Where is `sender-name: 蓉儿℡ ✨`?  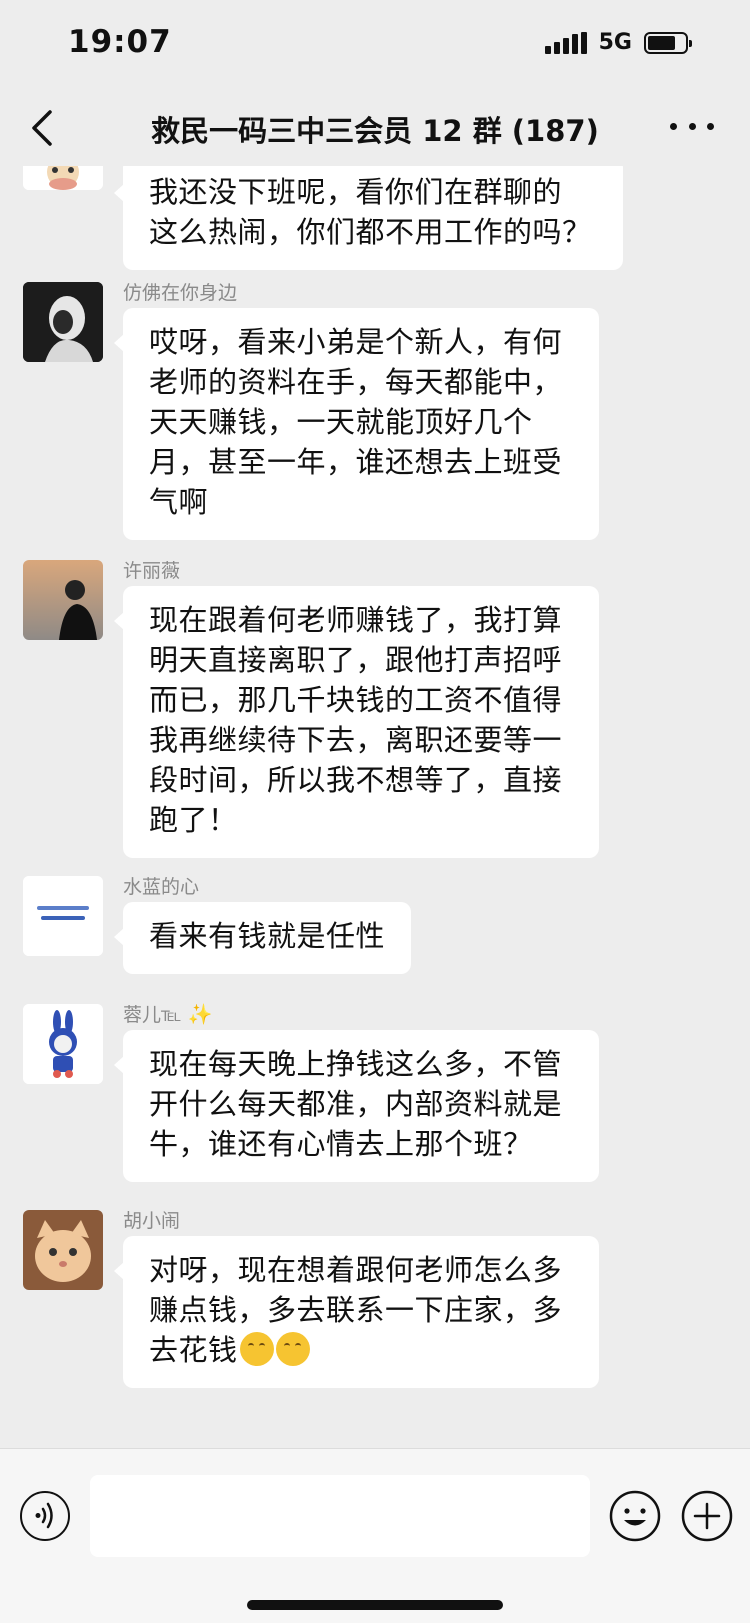 sender-name: 蓉儿℡ ✨ is located at coordinates (167, 1013).